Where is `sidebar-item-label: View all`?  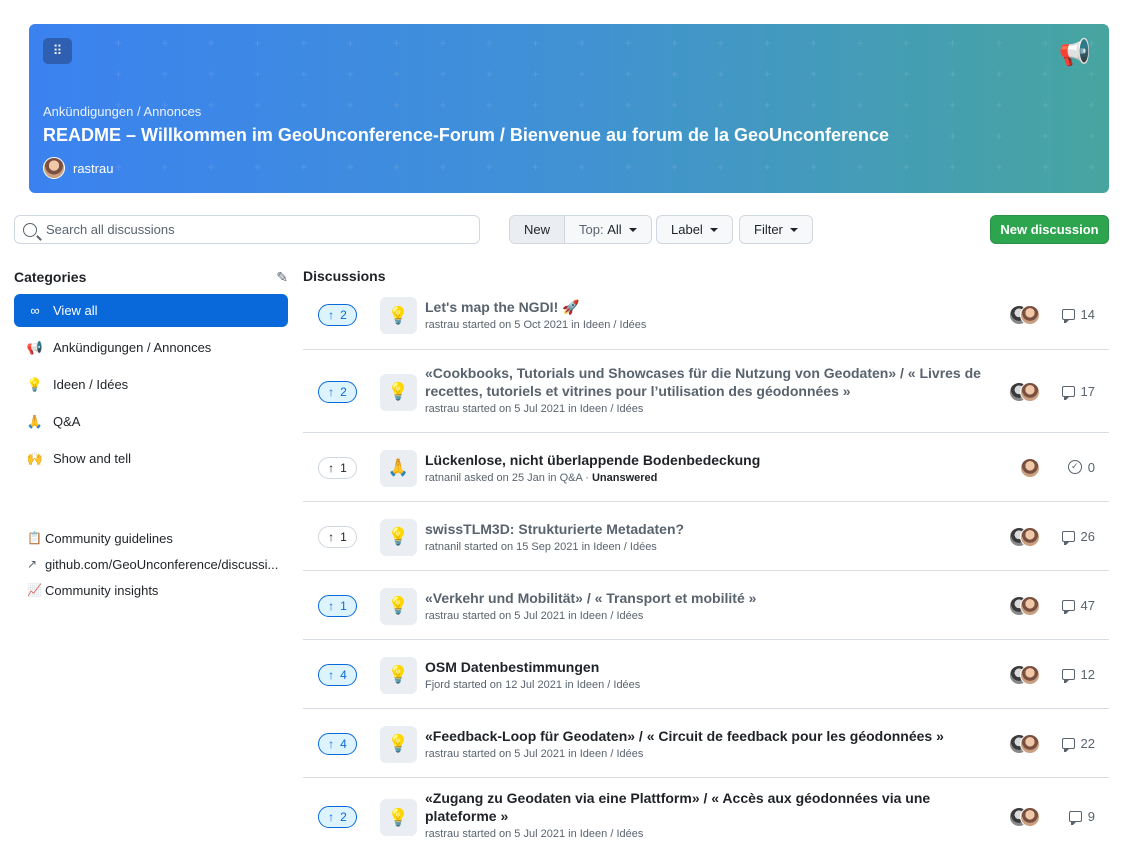
sidebar-item-label: View all is located at coordinates (75, 310).